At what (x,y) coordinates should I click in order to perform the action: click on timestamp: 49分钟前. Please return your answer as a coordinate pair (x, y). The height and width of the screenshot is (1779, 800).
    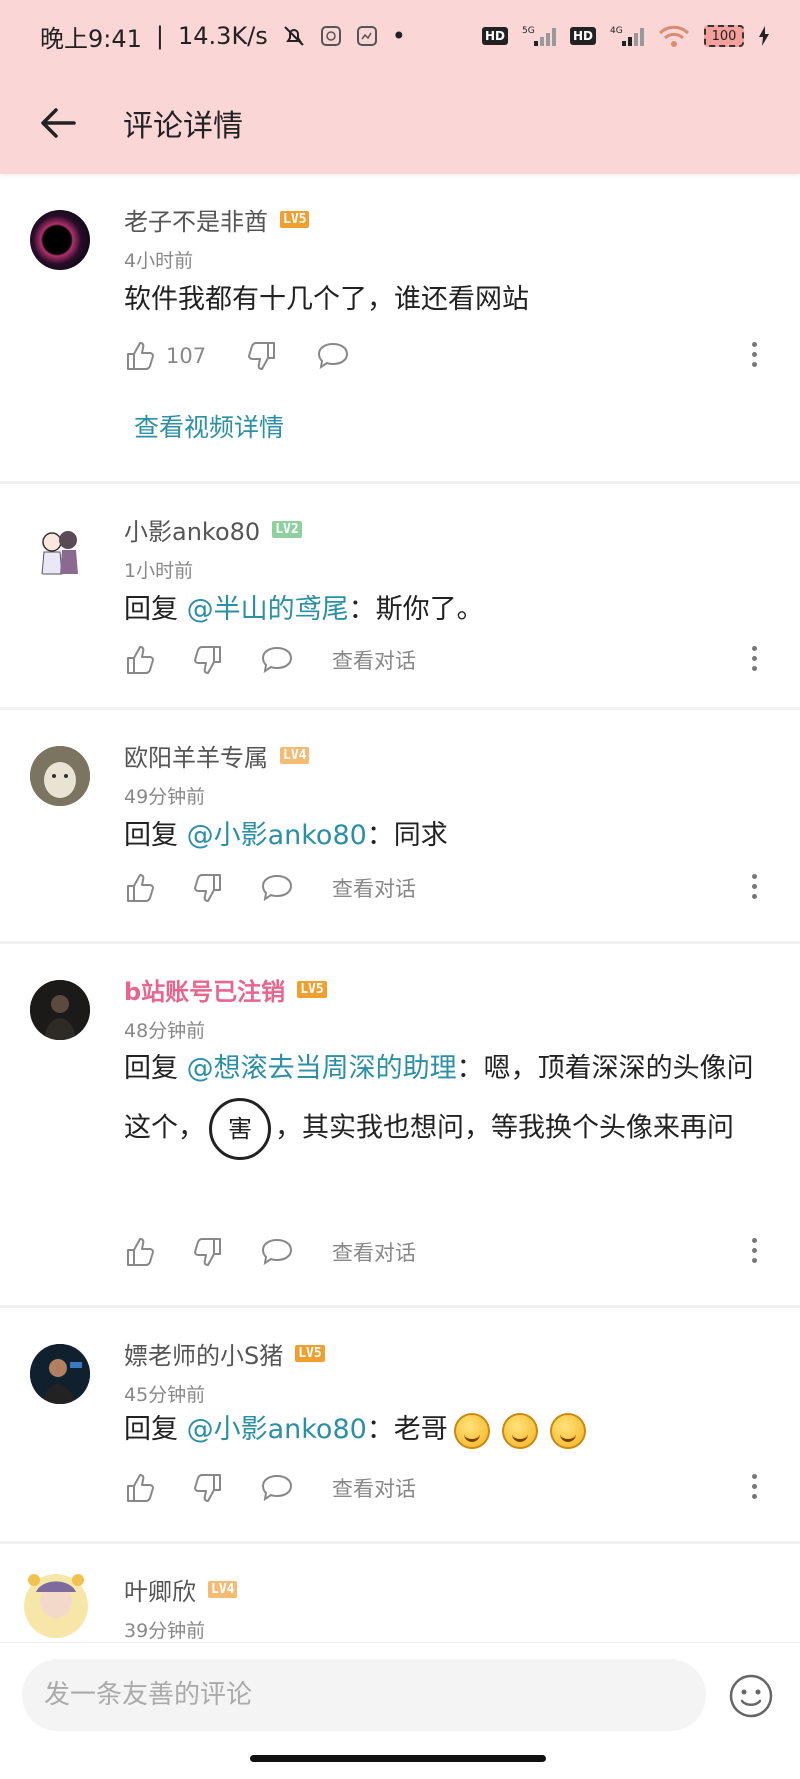
    Looking at the image, I should click on (165, 797).